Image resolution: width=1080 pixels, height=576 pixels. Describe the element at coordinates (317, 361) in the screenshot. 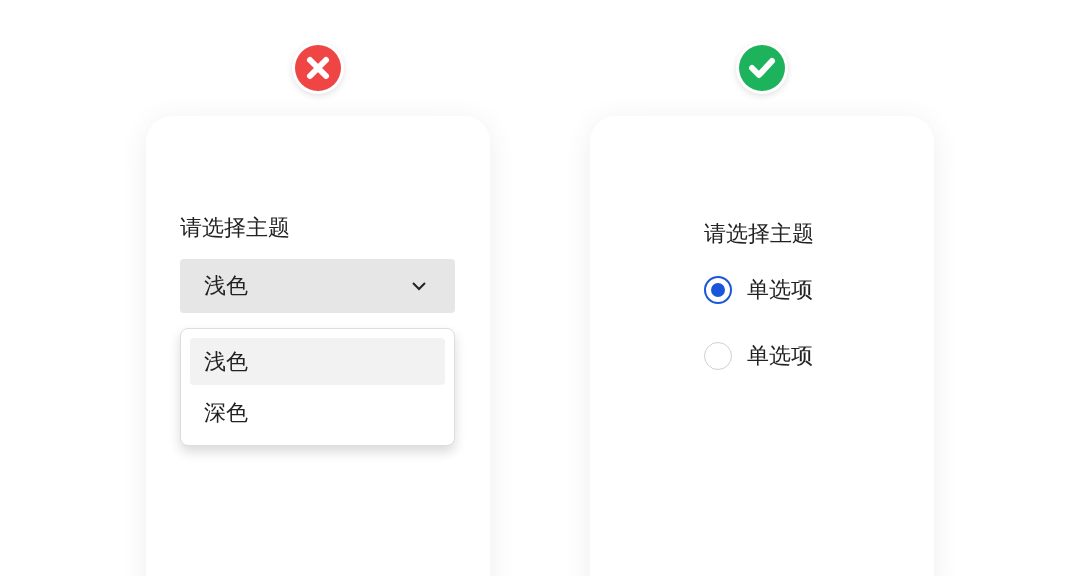

I see `menu-item: 浅色` at that location.